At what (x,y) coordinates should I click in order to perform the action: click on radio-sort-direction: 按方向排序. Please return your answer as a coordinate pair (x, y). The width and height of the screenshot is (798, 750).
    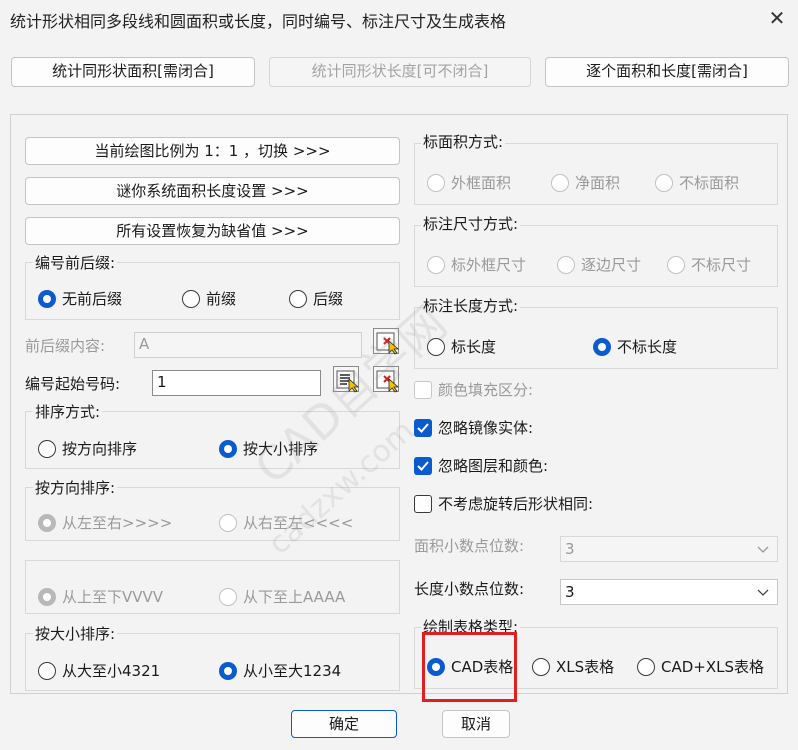
    Looking at the image, I should click on (87, 448).